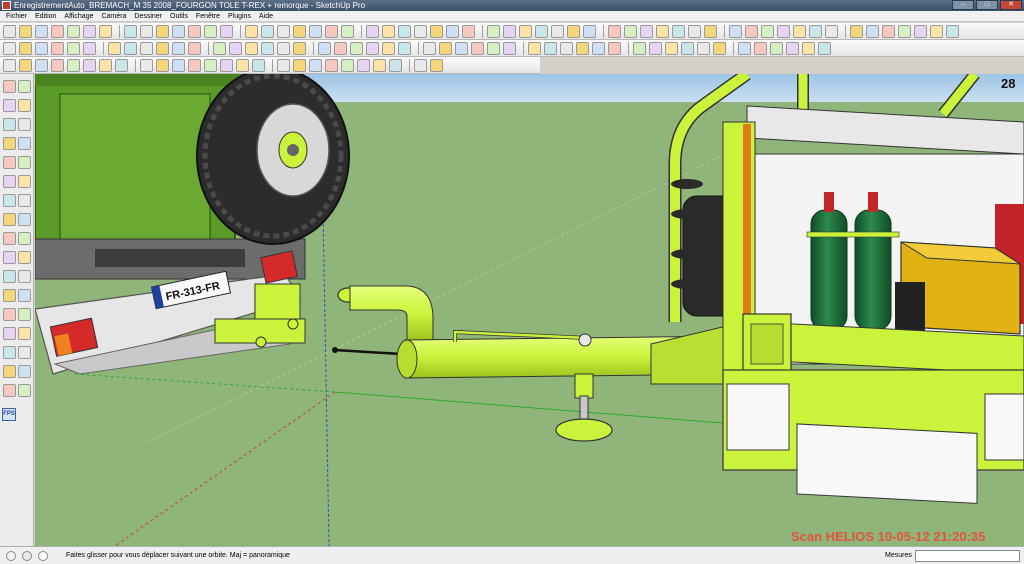 This screenshot has height=564, width=1024. I want to click on orbit-tool-icon, so click(9, 295).